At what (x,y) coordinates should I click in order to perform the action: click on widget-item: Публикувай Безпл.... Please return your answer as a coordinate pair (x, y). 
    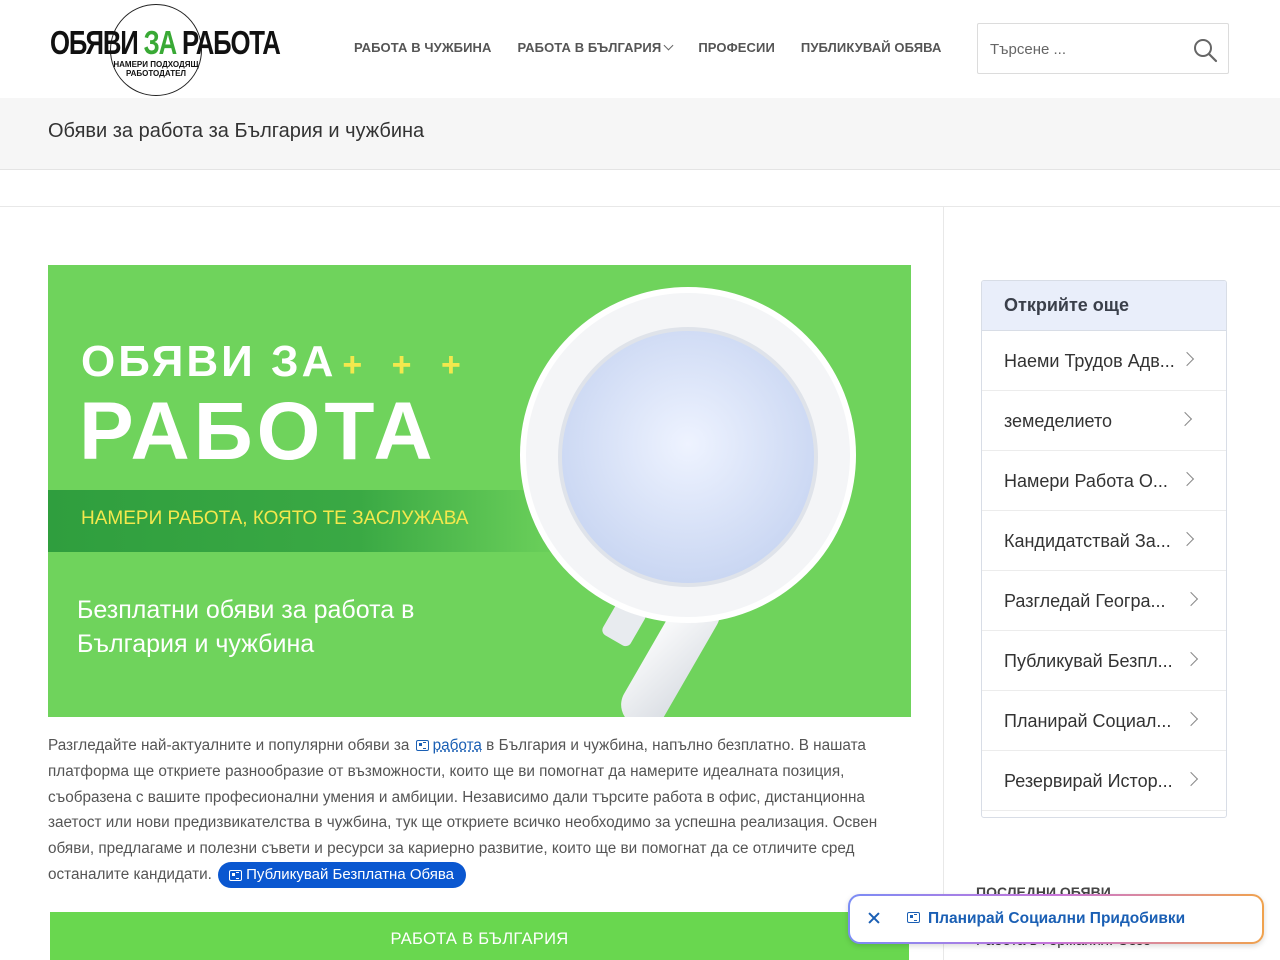
    Looking at the image, I should click on (1104, 661).